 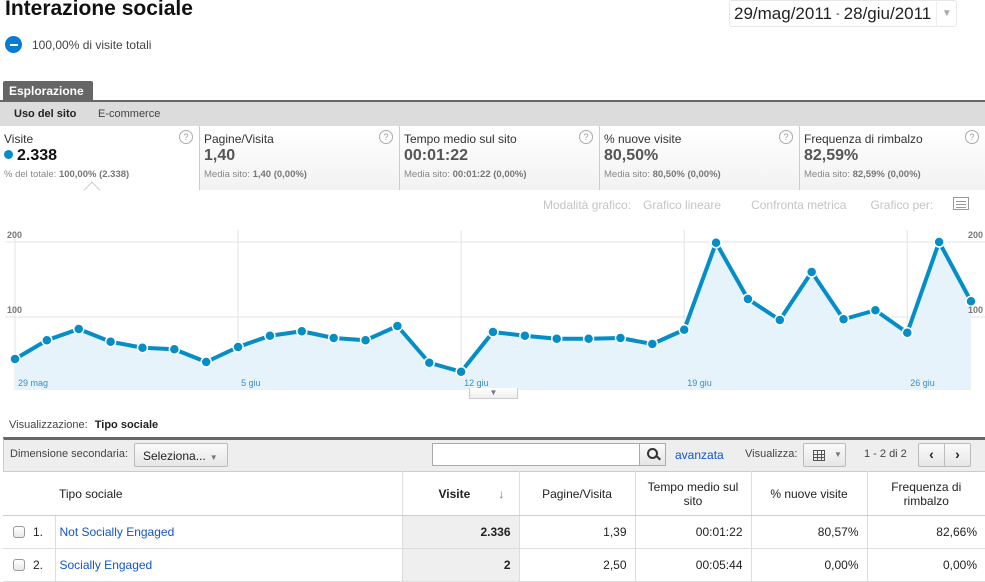 What do you see at coordinates (902, 205) in the screenshot?
I see `chart-by-label: Grafico per:` at bounding box center [902, 205].